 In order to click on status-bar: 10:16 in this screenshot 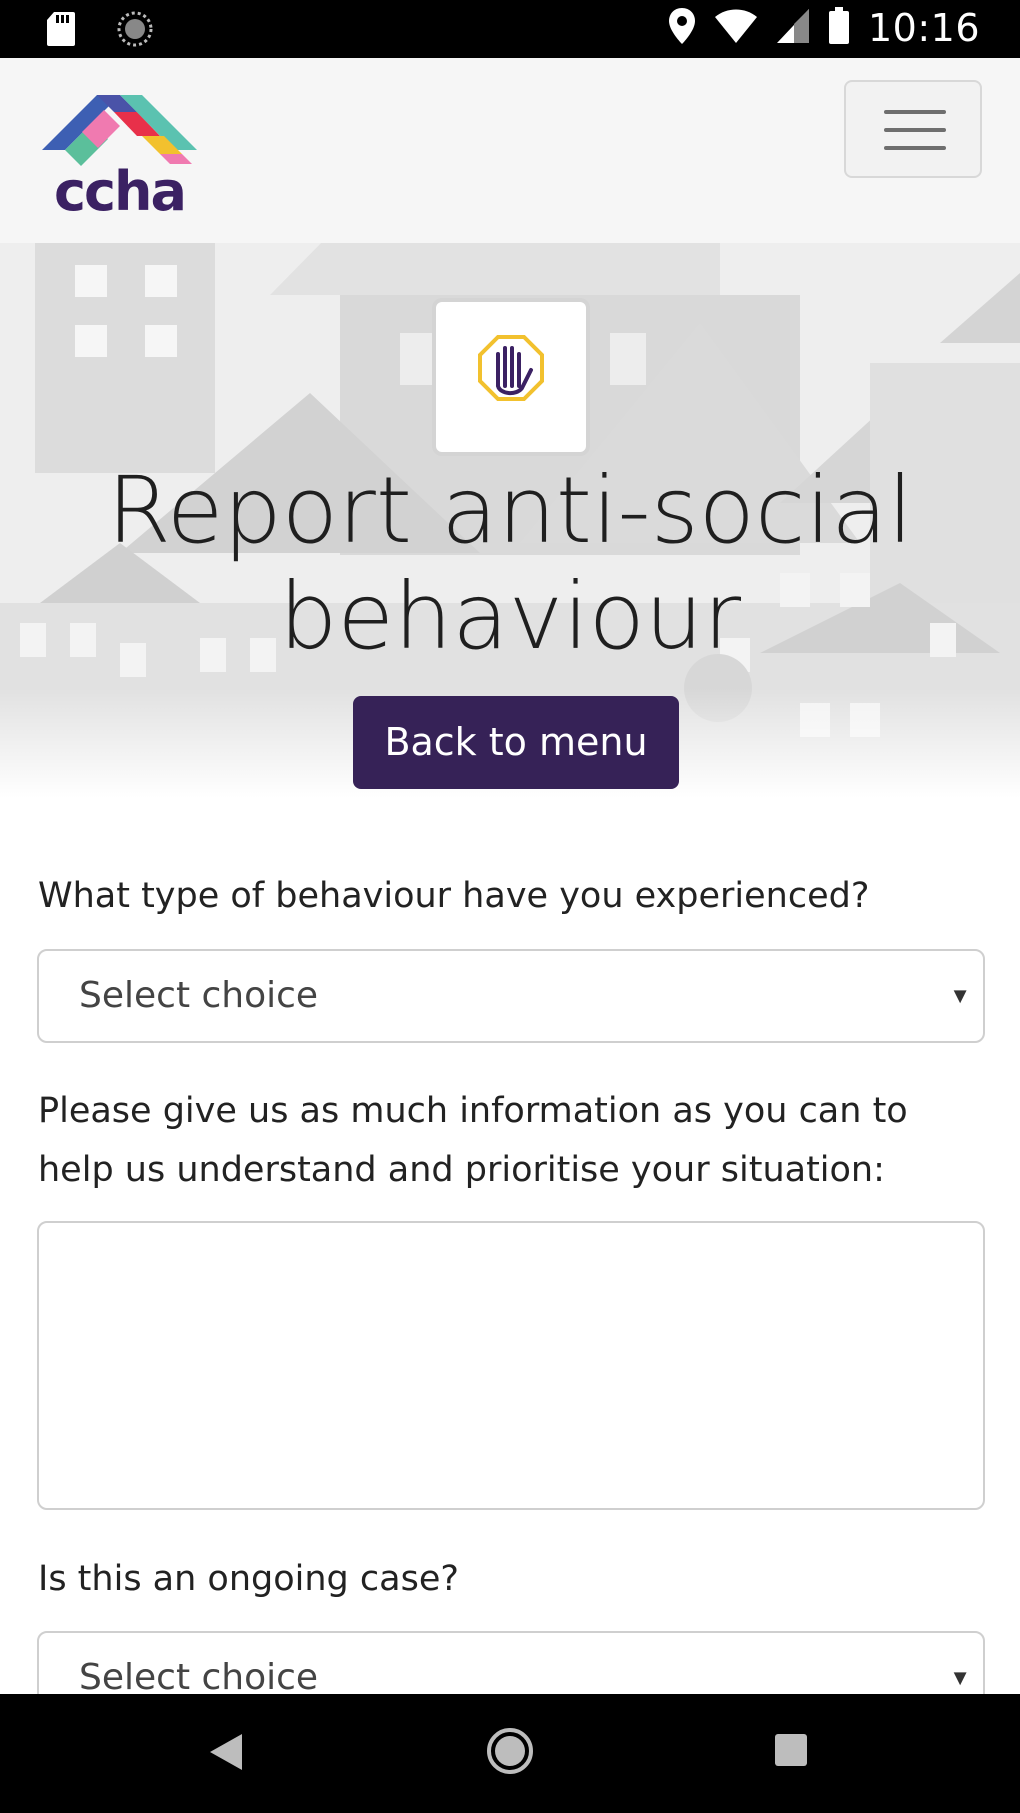, I will do `click(510, 29)`.